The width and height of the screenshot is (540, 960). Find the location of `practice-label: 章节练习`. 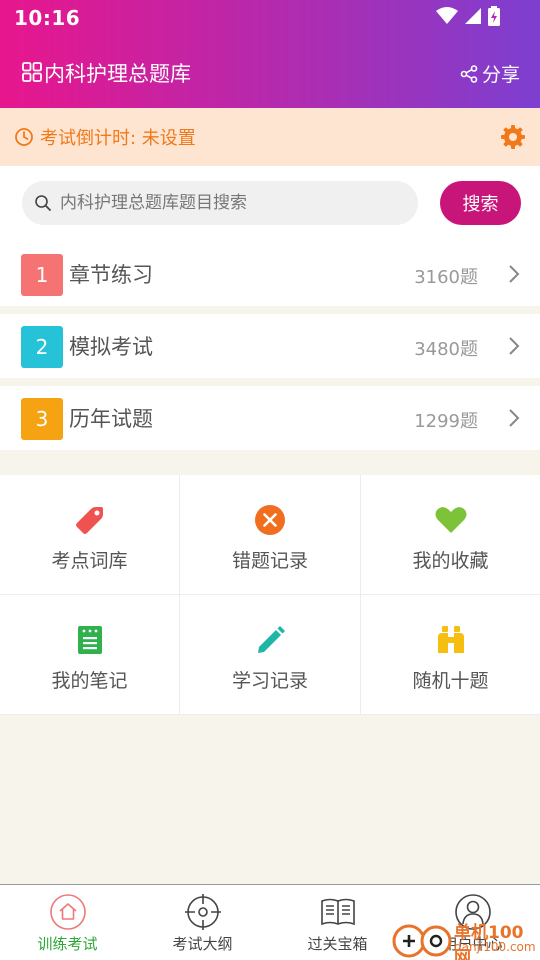

practice-label: 章节练习 is located at coordinates (111, 275).